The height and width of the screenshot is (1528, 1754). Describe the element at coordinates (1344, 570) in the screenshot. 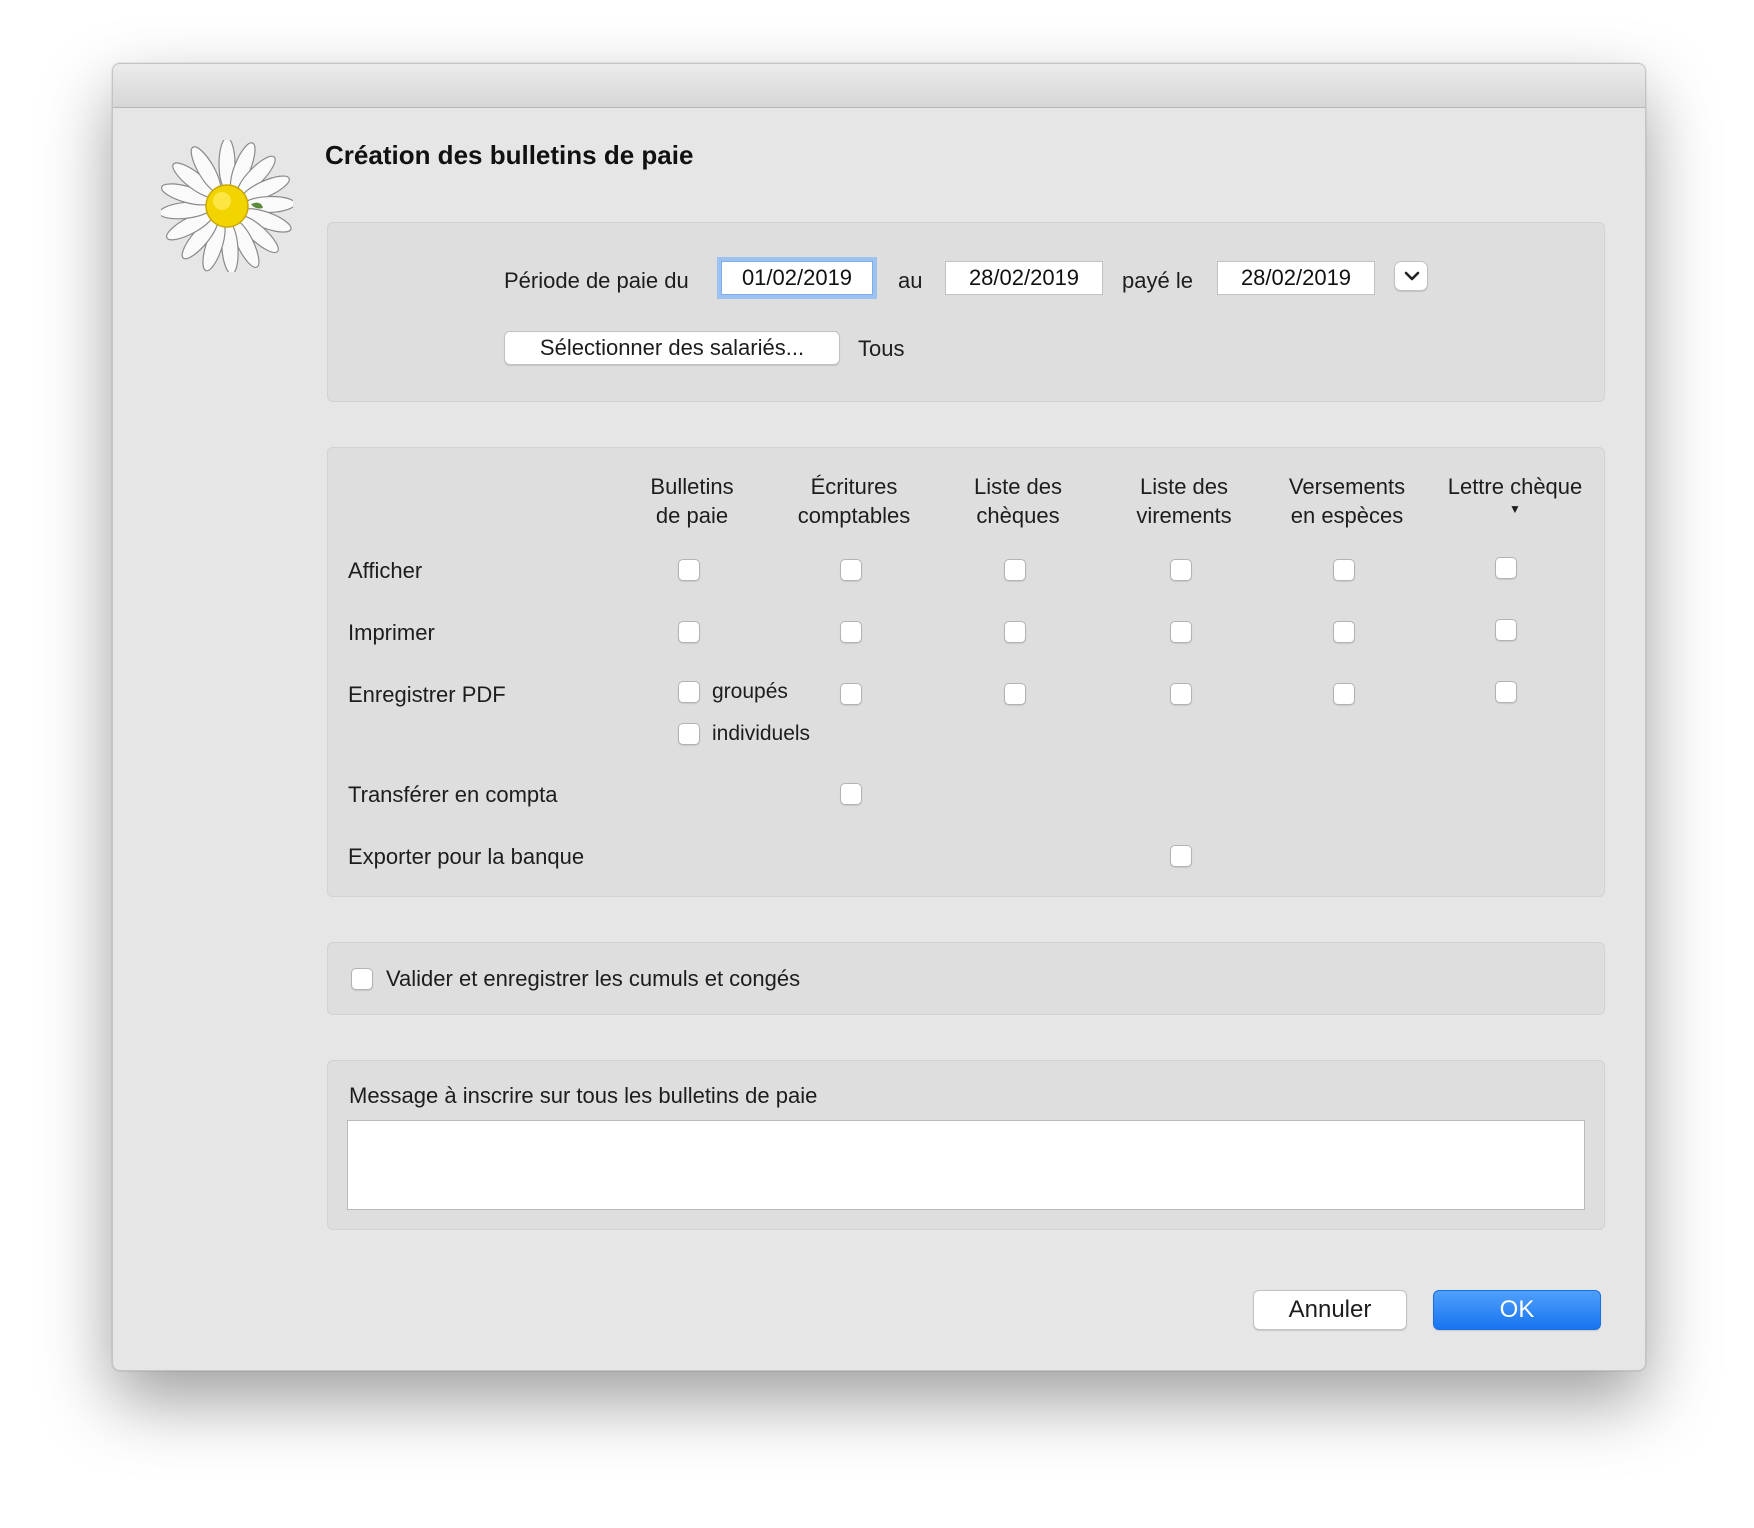

I see `checkbox-display-cash` at that location.